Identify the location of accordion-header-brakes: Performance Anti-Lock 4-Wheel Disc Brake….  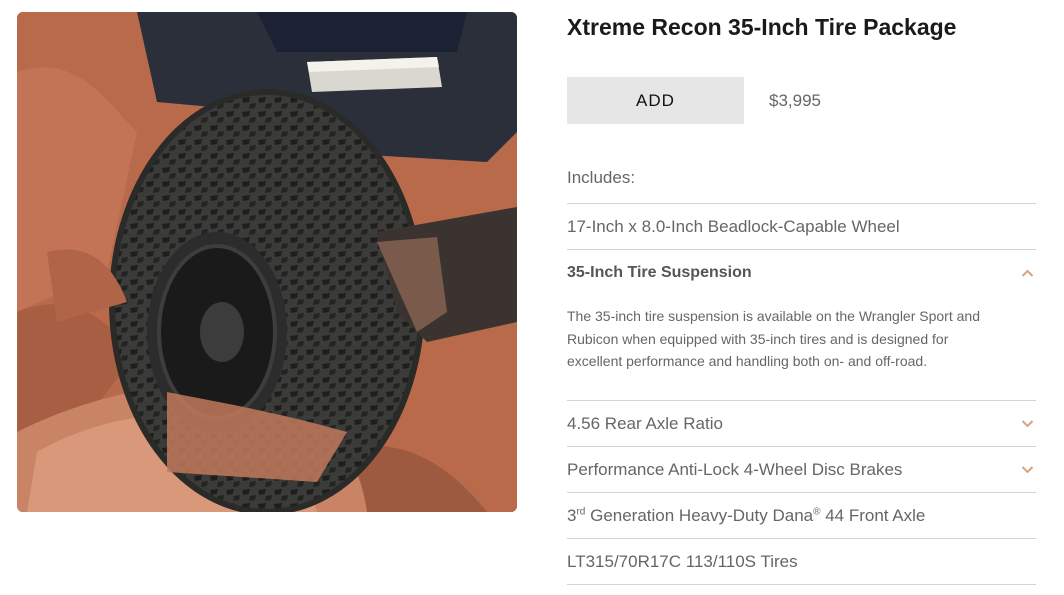
(801, 470).